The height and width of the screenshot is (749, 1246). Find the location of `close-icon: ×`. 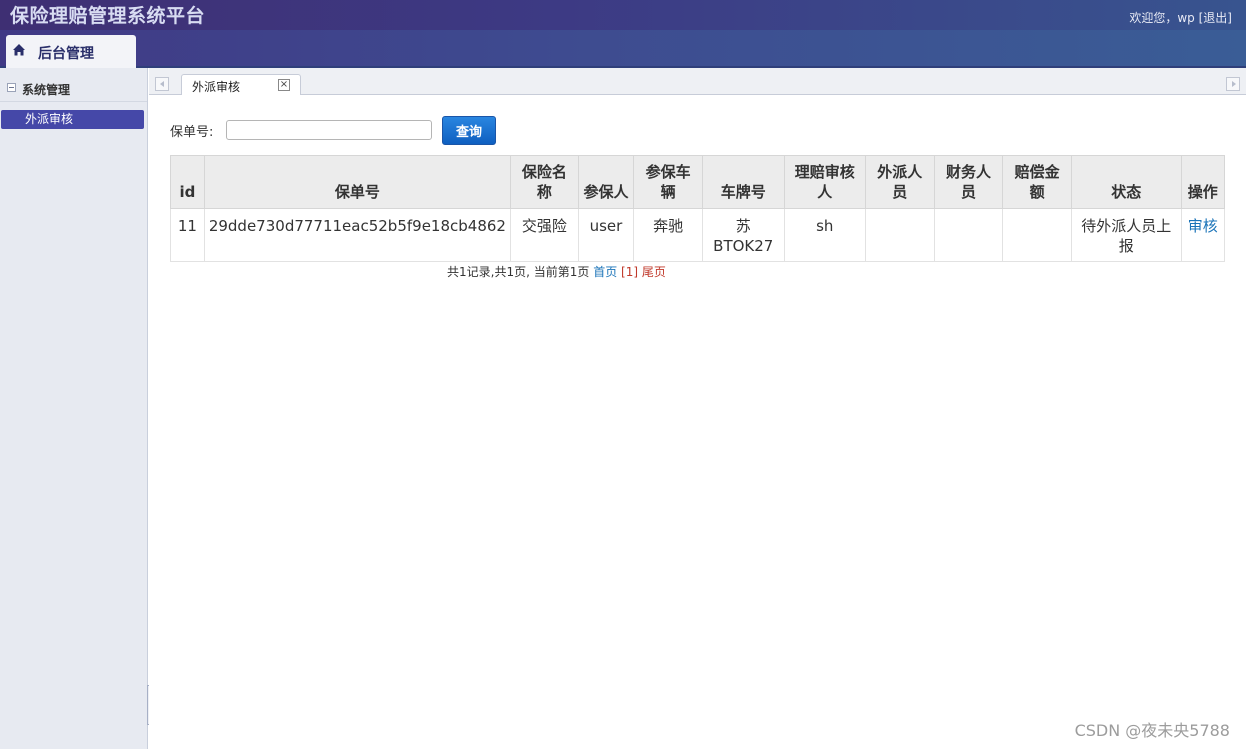

close-icon: × is located at coordinates (284, 85).